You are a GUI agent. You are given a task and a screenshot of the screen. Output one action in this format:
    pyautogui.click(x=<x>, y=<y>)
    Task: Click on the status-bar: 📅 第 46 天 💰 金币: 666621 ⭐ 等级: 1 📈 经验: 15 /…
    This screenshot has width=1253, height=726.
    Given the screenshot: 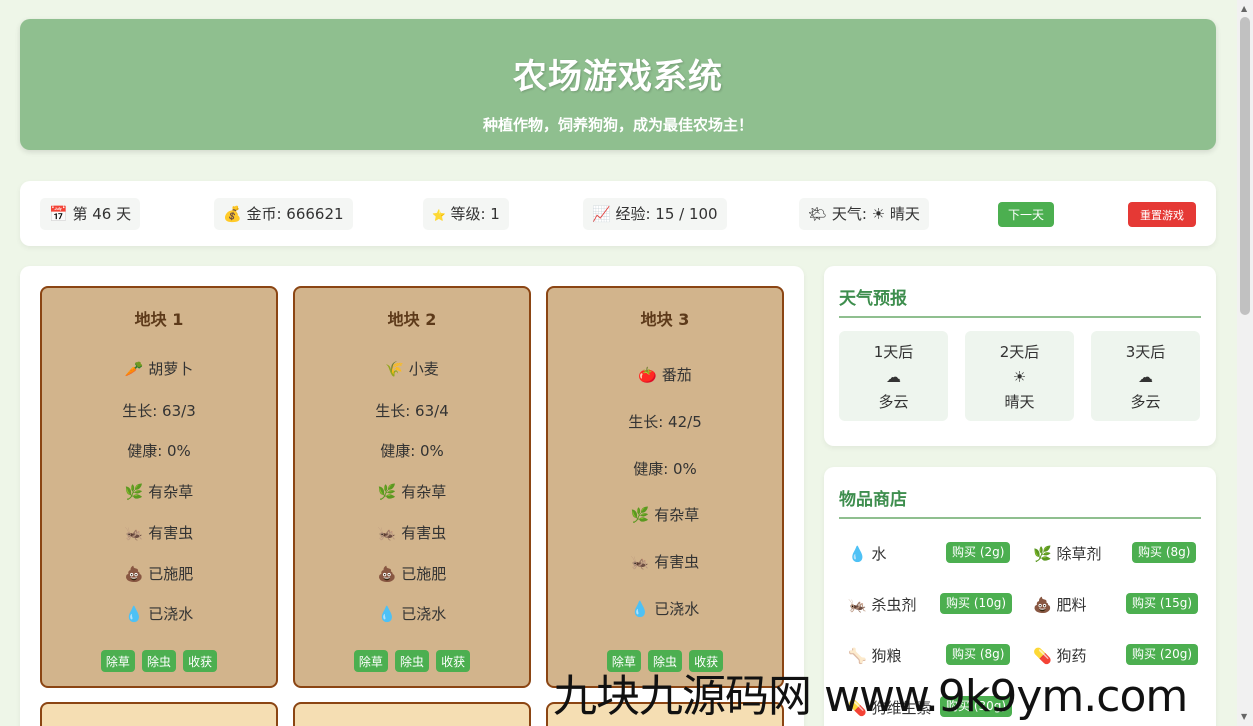 What is the action you would take?
    pyautogui.click(x=618, y=213)
    